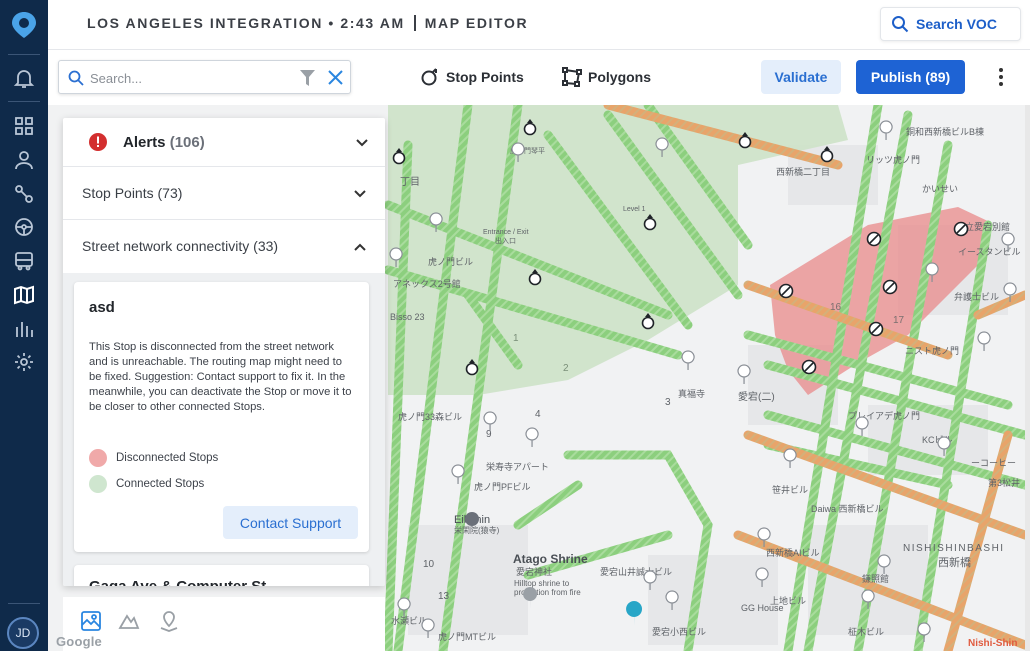 The width and height of the screenshot is (1030, 651). What do you see at coordinates (954, 548) in the screenshot?
I see `map-label: NISHISHINBASHI` at bounding box center [954, 548].